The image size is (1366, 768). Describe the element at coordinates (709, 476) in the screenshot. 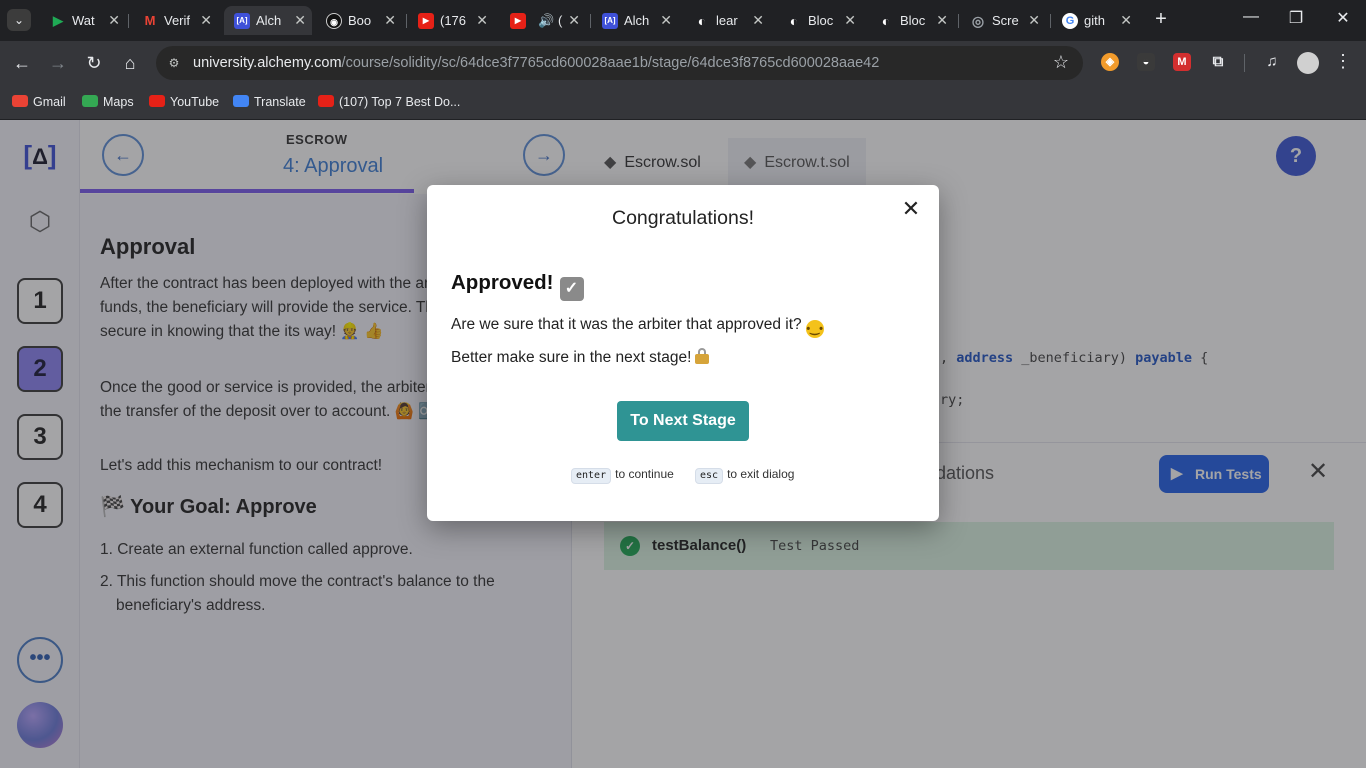

I see `esc-key: esc` at that location.